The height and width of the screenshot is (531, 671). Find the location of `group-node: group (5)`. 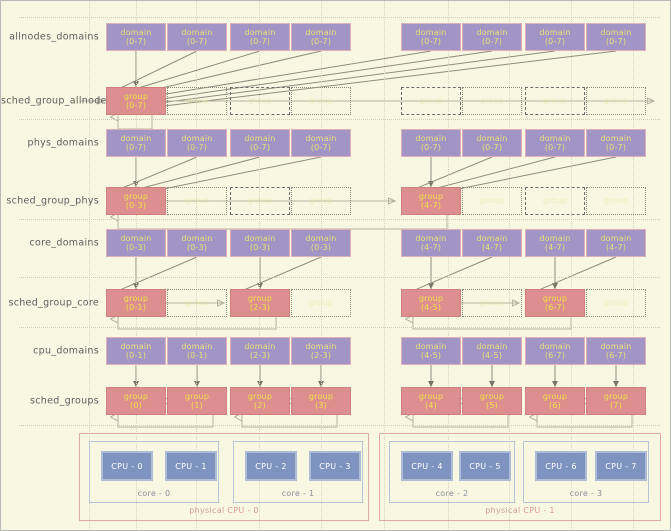

group-node: group (5) is located at coordinates (492, 401).